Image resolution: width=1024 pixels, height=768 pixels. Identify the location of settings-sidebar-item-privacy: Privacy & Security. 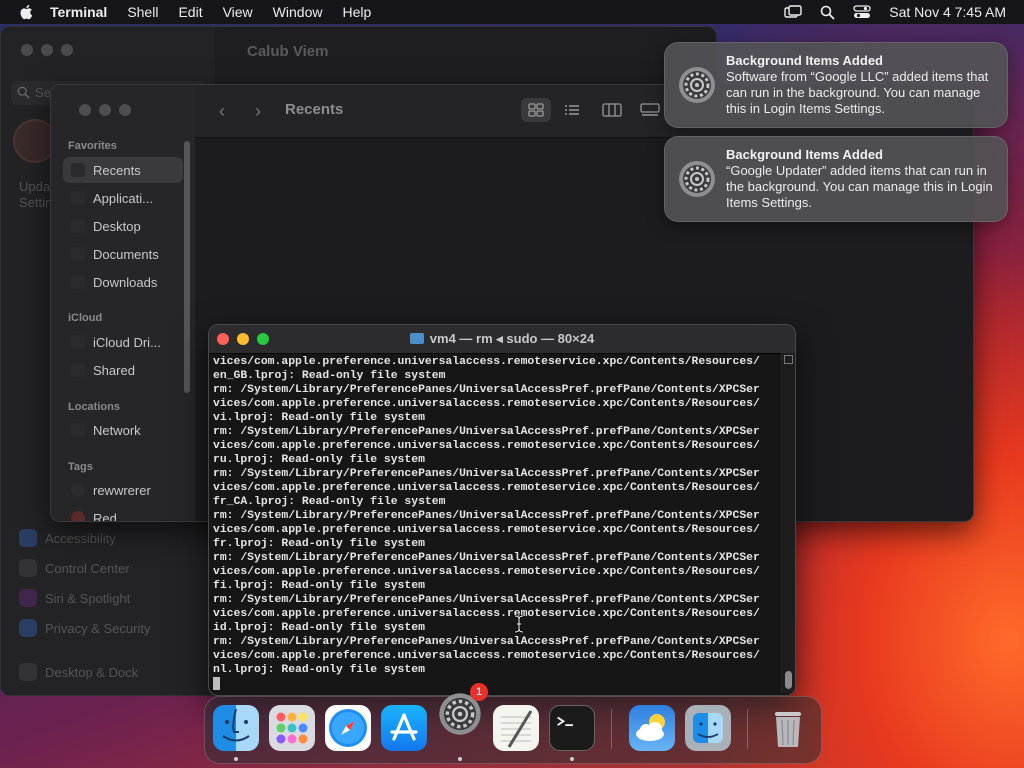
(84, 628).